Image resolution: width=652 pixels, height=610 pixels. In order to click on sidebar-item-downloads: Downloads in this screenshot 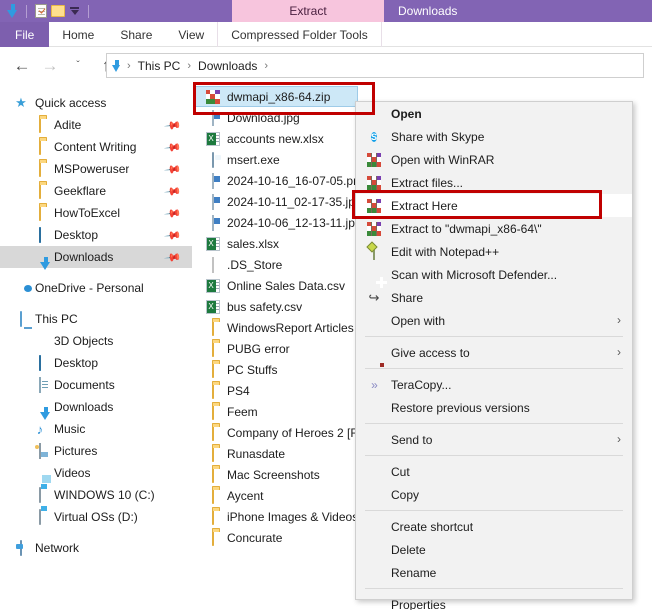, I will do `click(96, 408)`.